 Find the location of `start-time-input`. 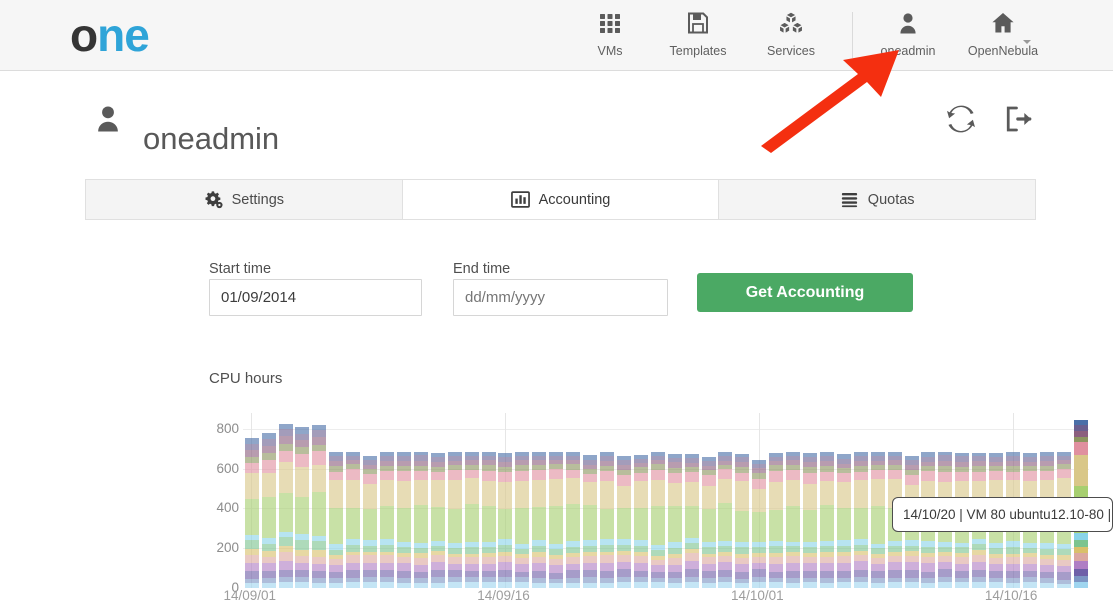

start-time-input is located at coordinates (315, 297).